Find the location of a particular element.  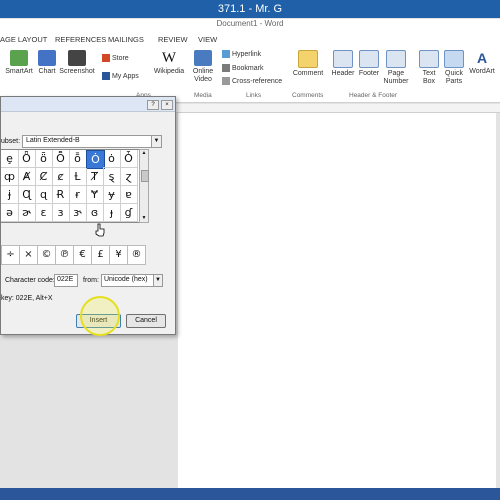

hyperlink-button: Hyperlink is located at coordinates (254, 54).